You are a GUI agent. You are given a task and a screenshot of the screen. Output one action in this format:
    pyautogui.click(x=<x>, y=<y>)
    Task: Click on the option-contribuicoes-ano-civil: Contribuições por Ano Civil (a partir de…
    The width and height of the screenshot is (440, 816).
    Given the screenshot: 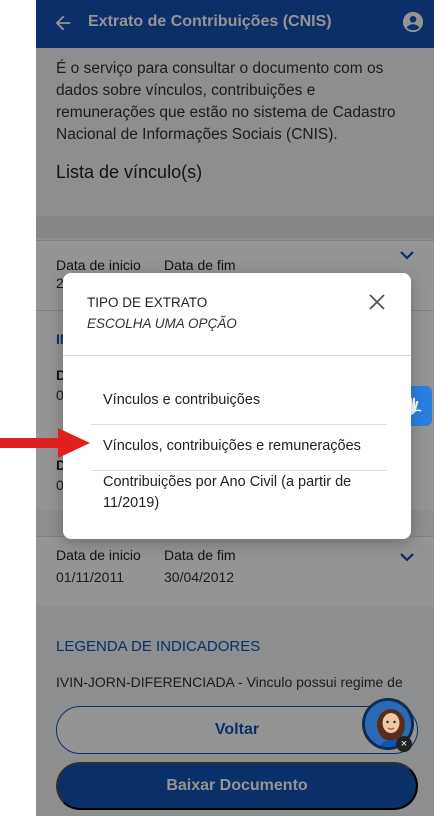 What is the action you would take?
    pyautogui.click(x=239, y=493)
    